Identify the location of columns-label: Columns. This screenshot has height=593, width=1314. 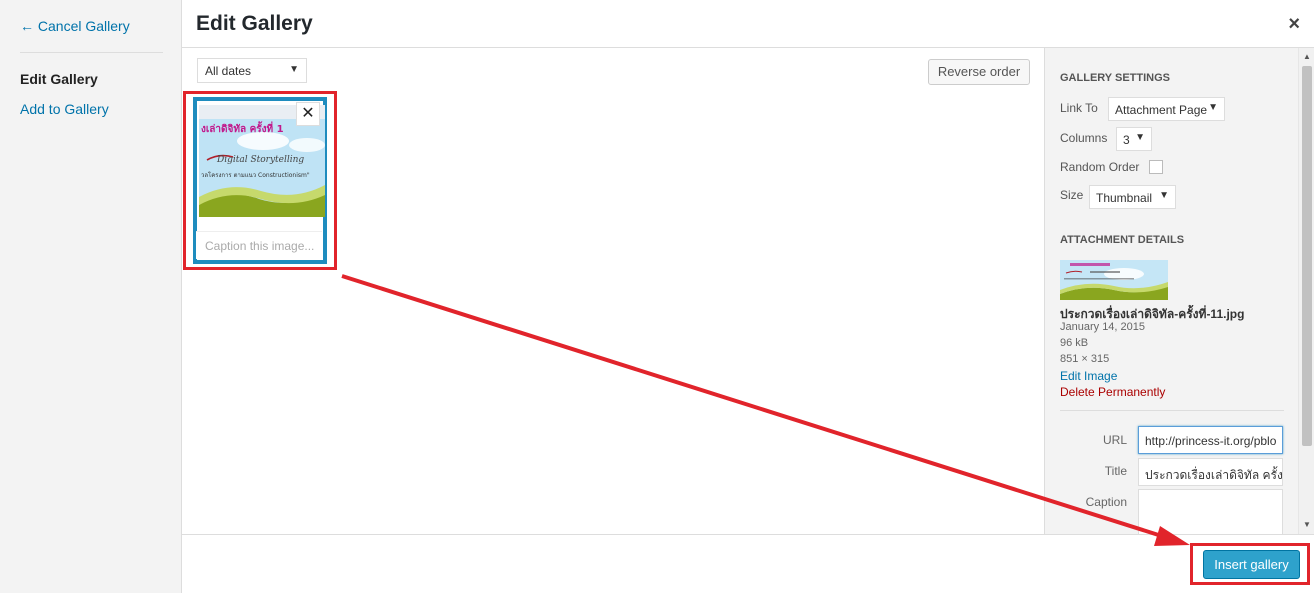
(1084, 138).